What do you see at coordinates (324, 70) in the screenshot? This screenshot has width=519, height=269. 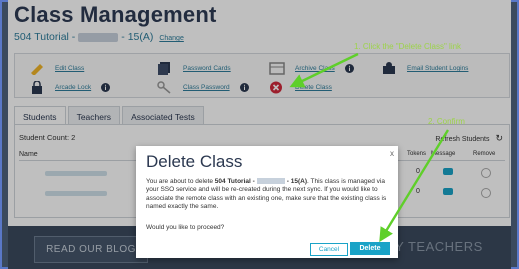 I see `arrow-to-delete-class-link` at bounding box center [324, 70].